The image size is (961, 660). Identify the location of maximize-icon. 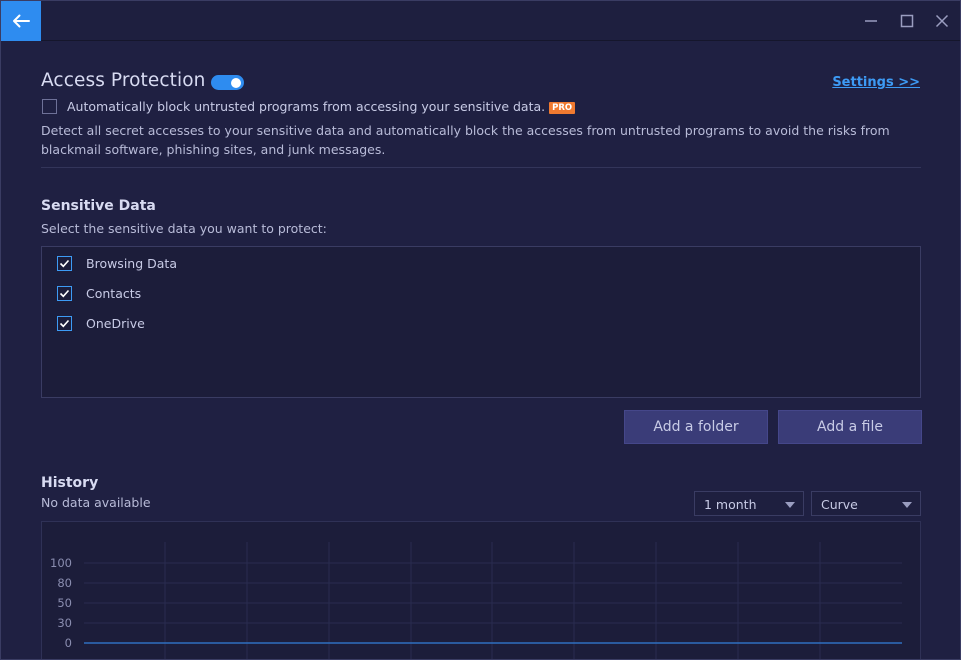
(907, 21).